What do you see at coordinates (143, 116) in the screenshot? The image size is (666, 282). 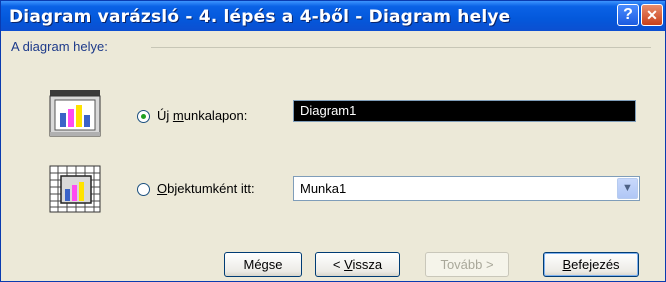 I see `new-sheet-radio` at bounding box center [143, 116].